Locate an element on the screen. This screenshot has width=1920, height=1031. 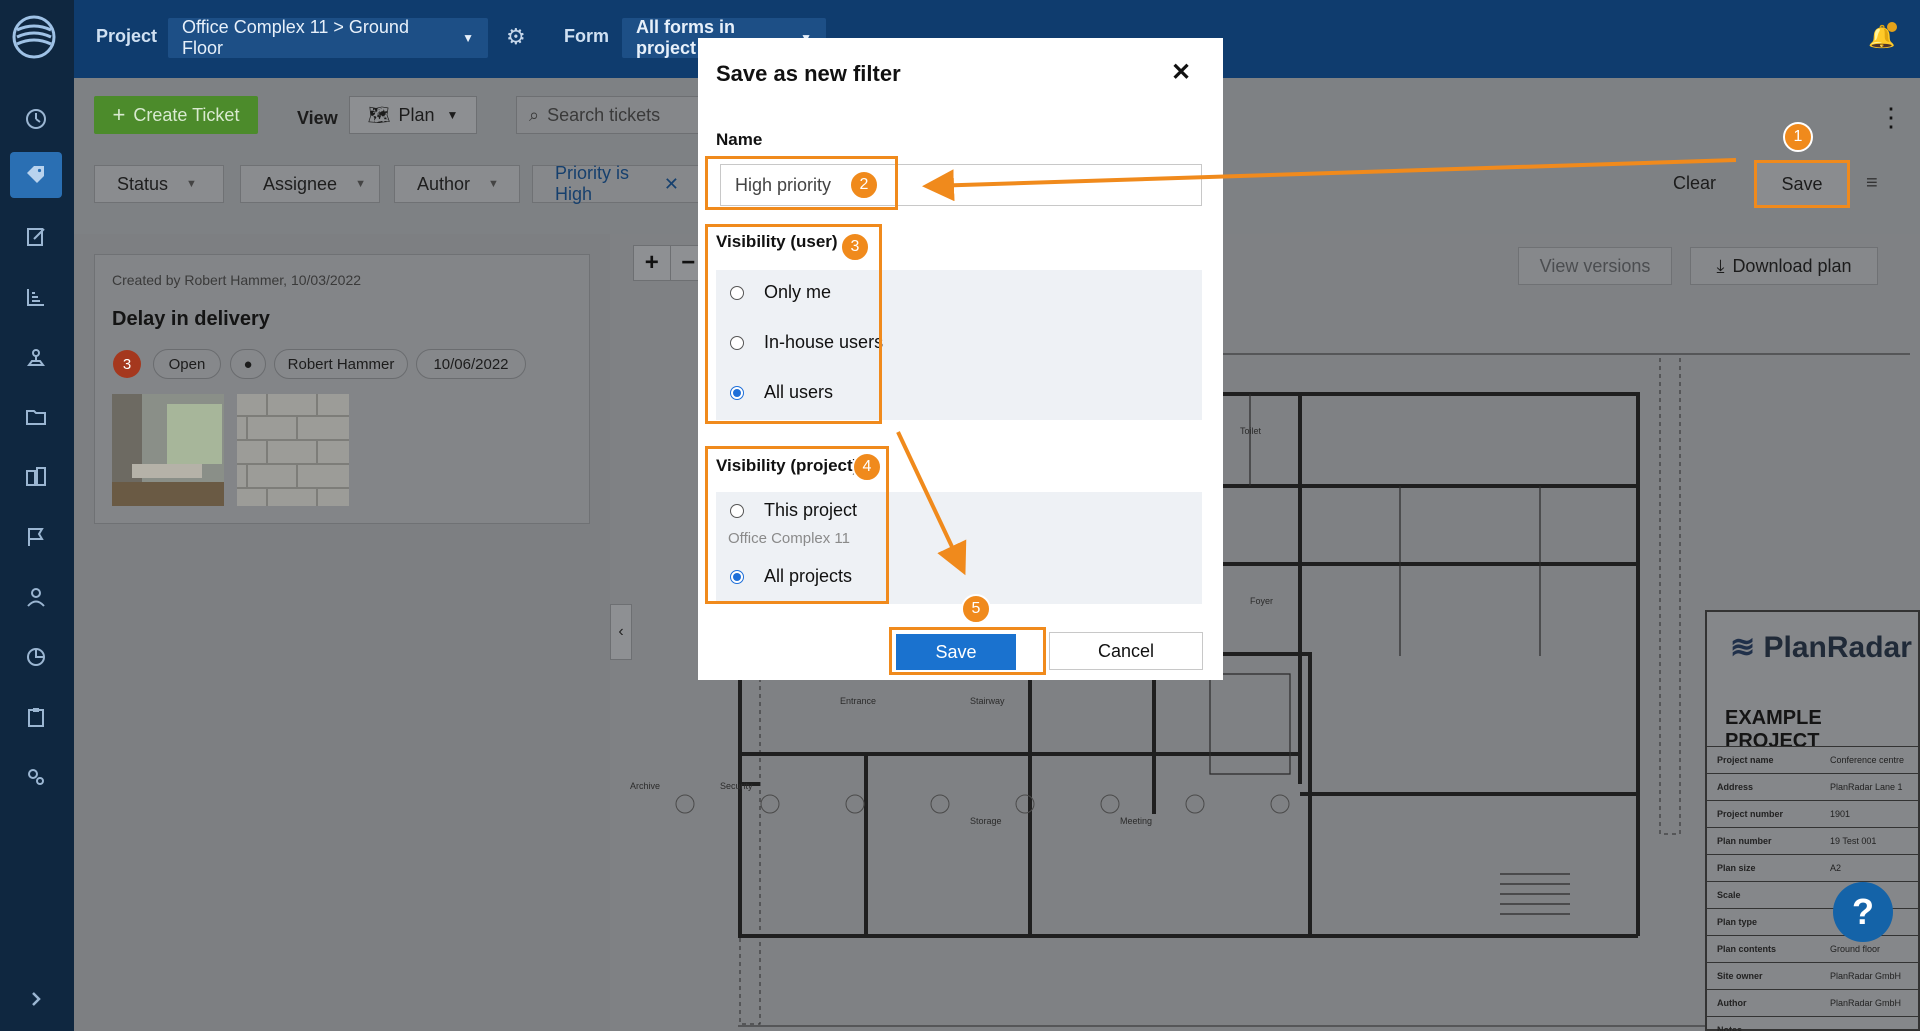
settings-icon is located at coordinates (36, 777).